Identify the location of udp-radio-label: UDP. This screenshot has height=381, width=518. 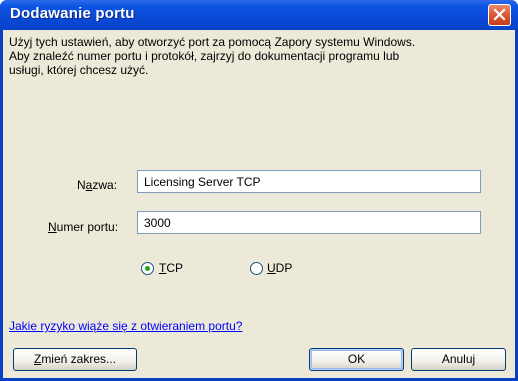
(279, 268).